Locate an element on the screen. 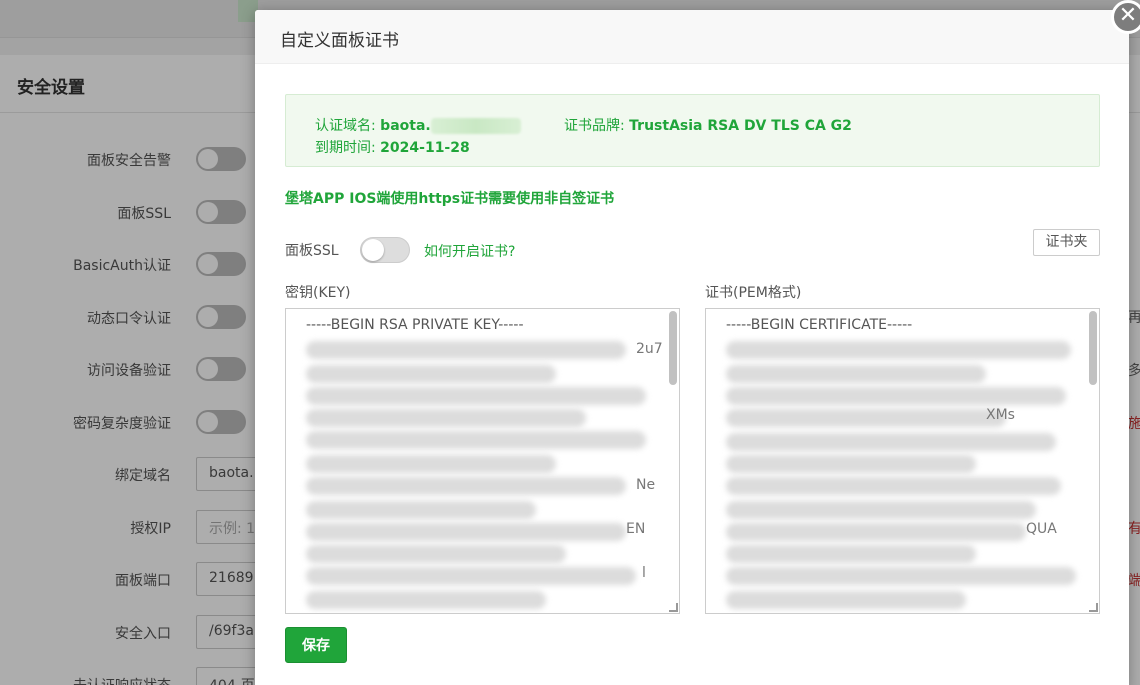  cert-brand-line: 证书品牌: TrustAsia RSA DV TLS CA G2 is located at coordinates (708, 125).